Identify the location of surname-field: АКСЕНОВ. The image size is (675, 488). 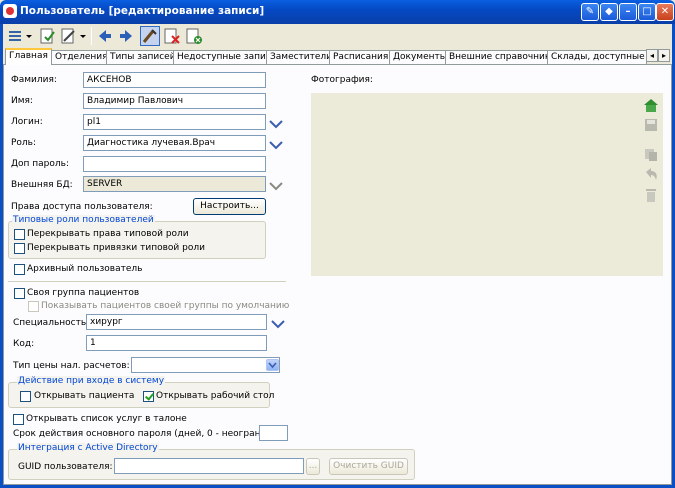
(174, 80).